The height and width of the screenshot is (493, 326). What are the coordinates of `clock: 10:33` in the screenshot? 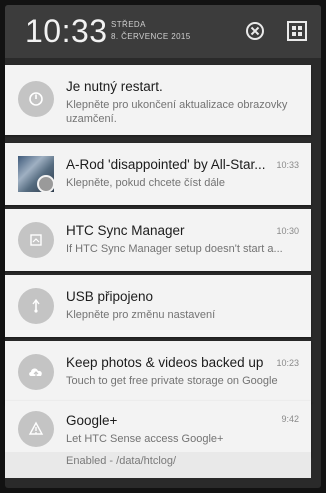 It's located at (66, 31).